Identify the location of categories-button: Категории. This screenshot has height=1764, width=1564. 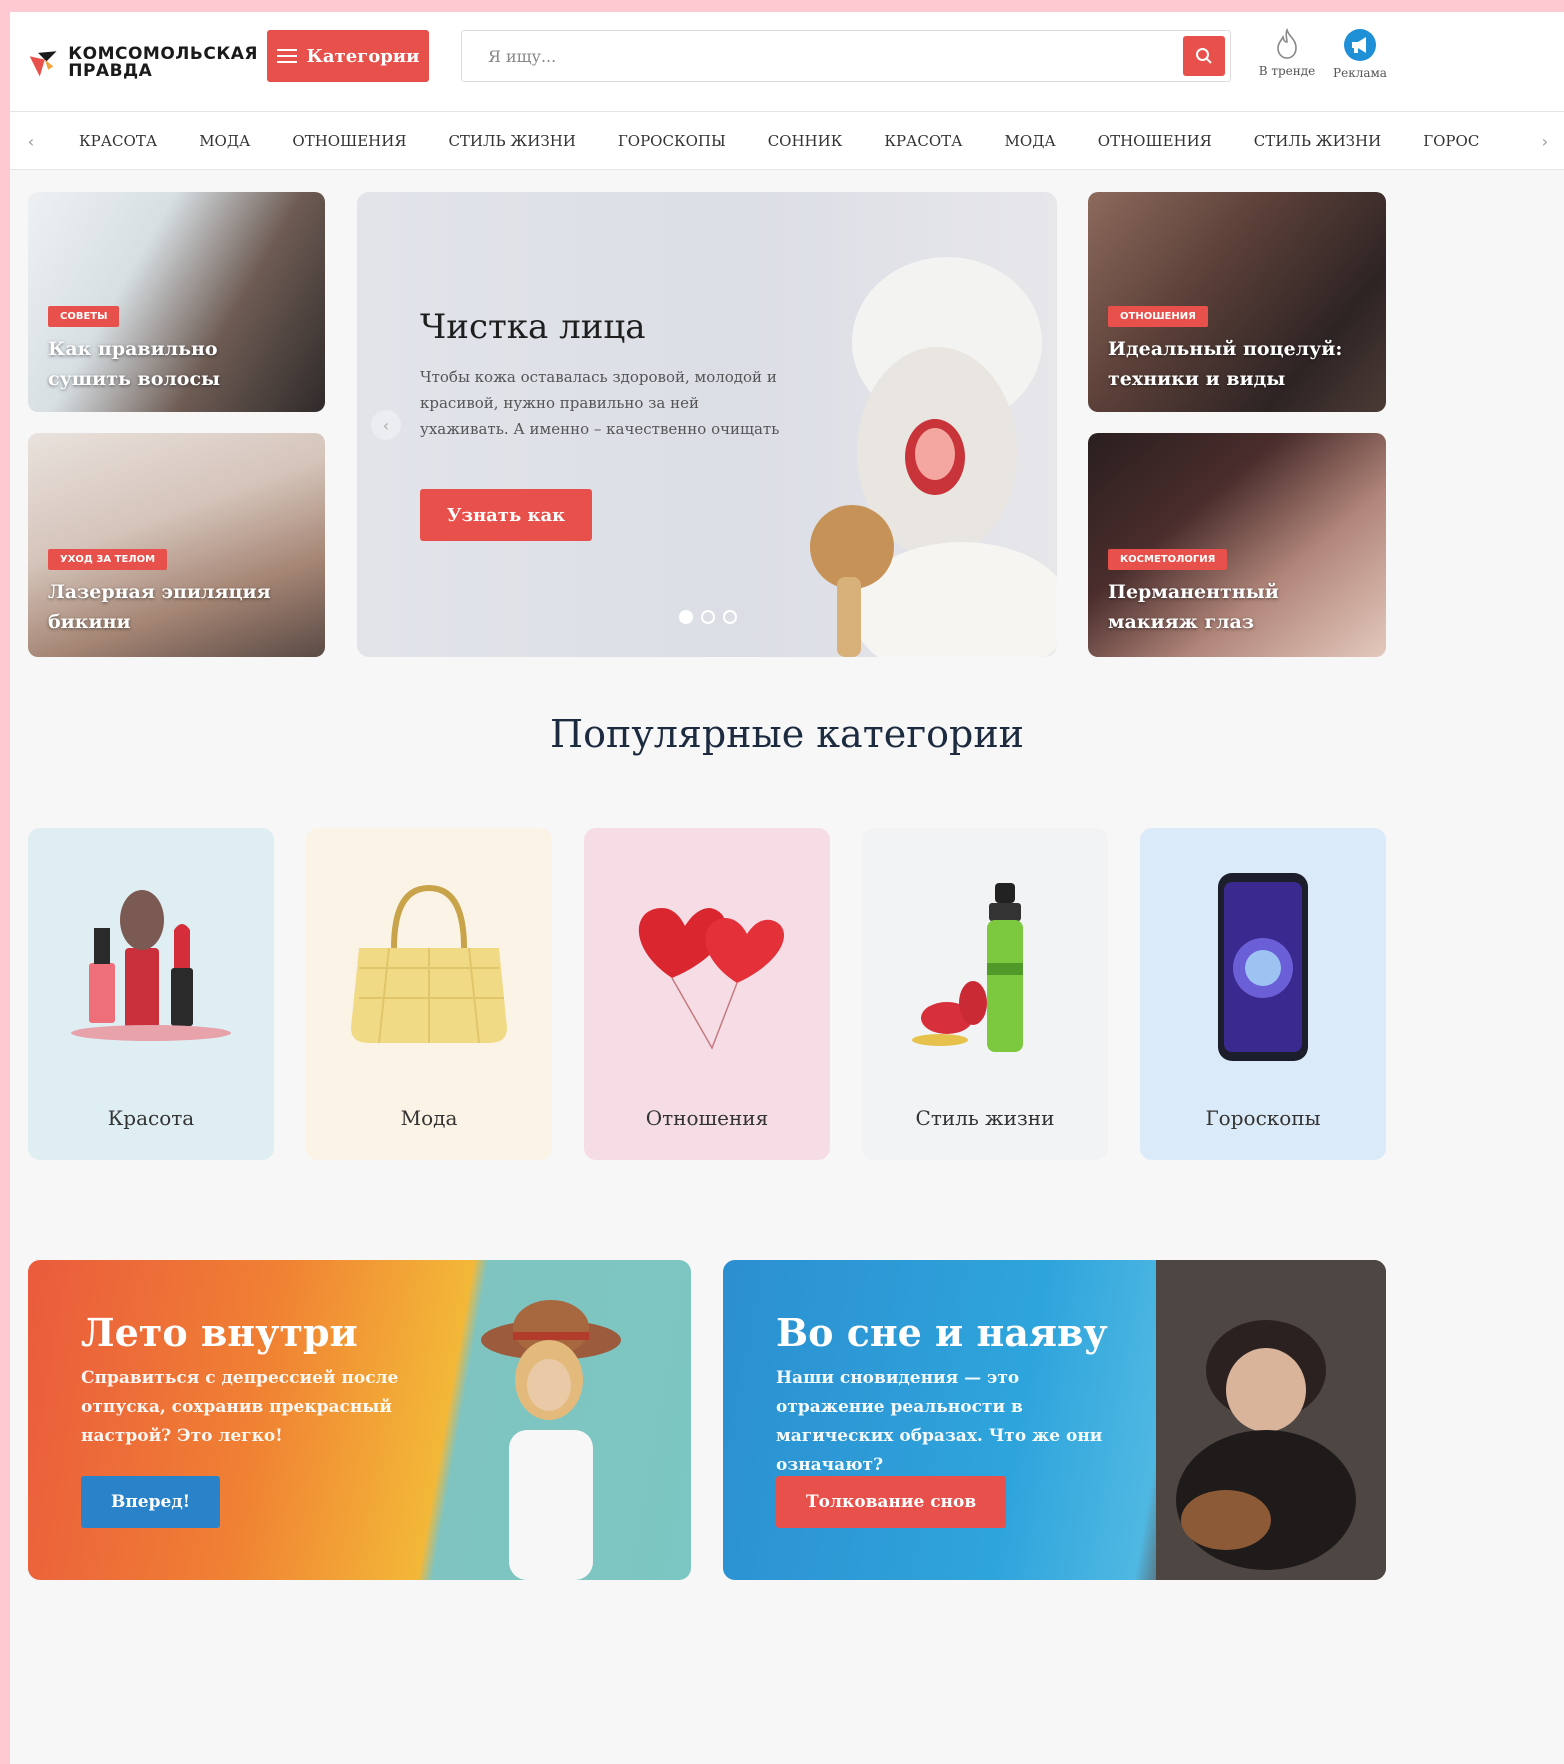
(348, 56).